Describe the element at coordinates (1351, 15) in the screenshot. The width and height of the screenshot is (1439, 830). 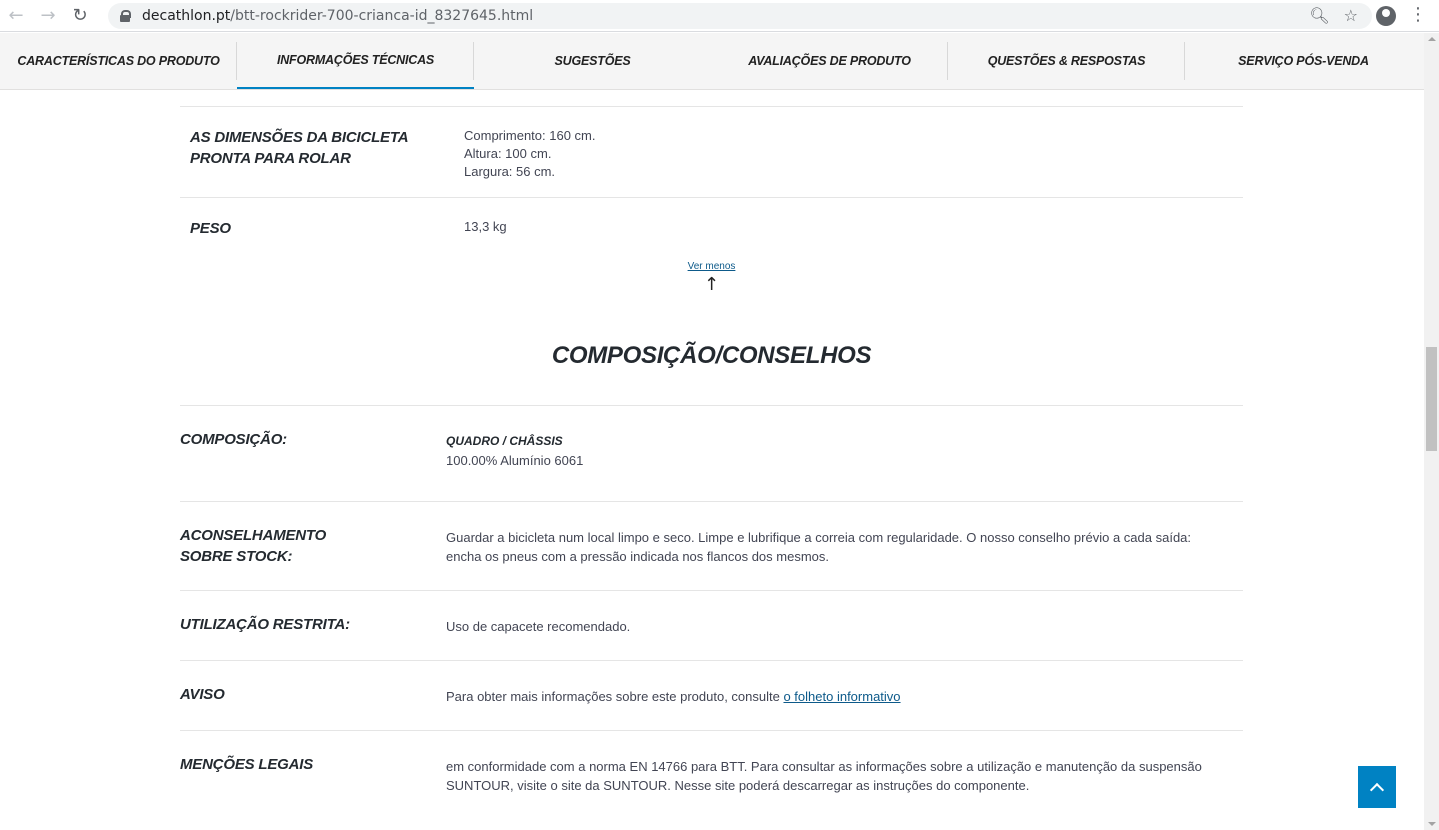
I see `star-icon: ☆` at that location.